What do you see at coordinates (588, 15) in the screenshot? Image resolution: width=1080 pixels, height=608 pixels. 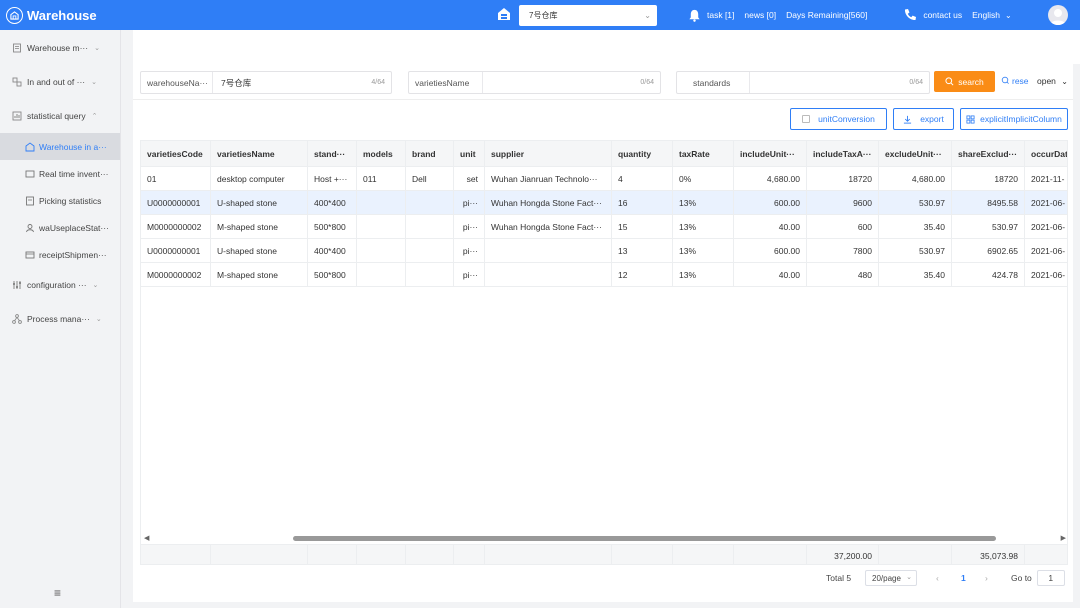 I see `warehouse-select: 7号仓库 ⌄` at bounding box center [588, 15].